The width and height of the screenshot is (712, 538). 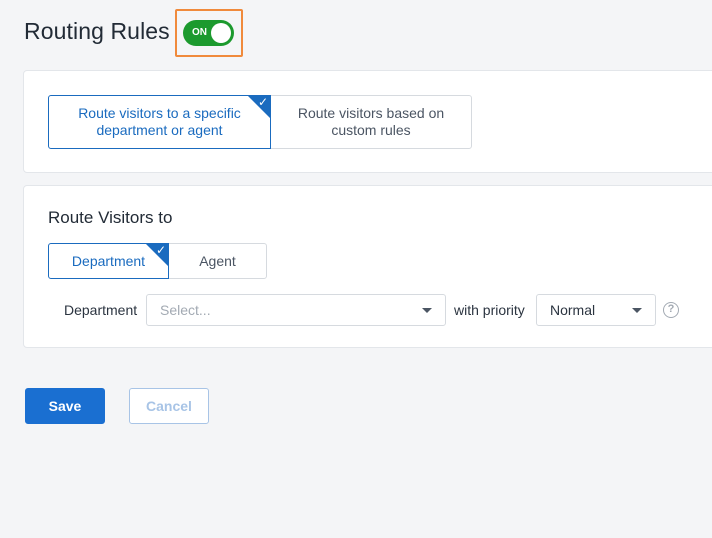 I want to click on tab-label: Department, so click(x=108, y=260).